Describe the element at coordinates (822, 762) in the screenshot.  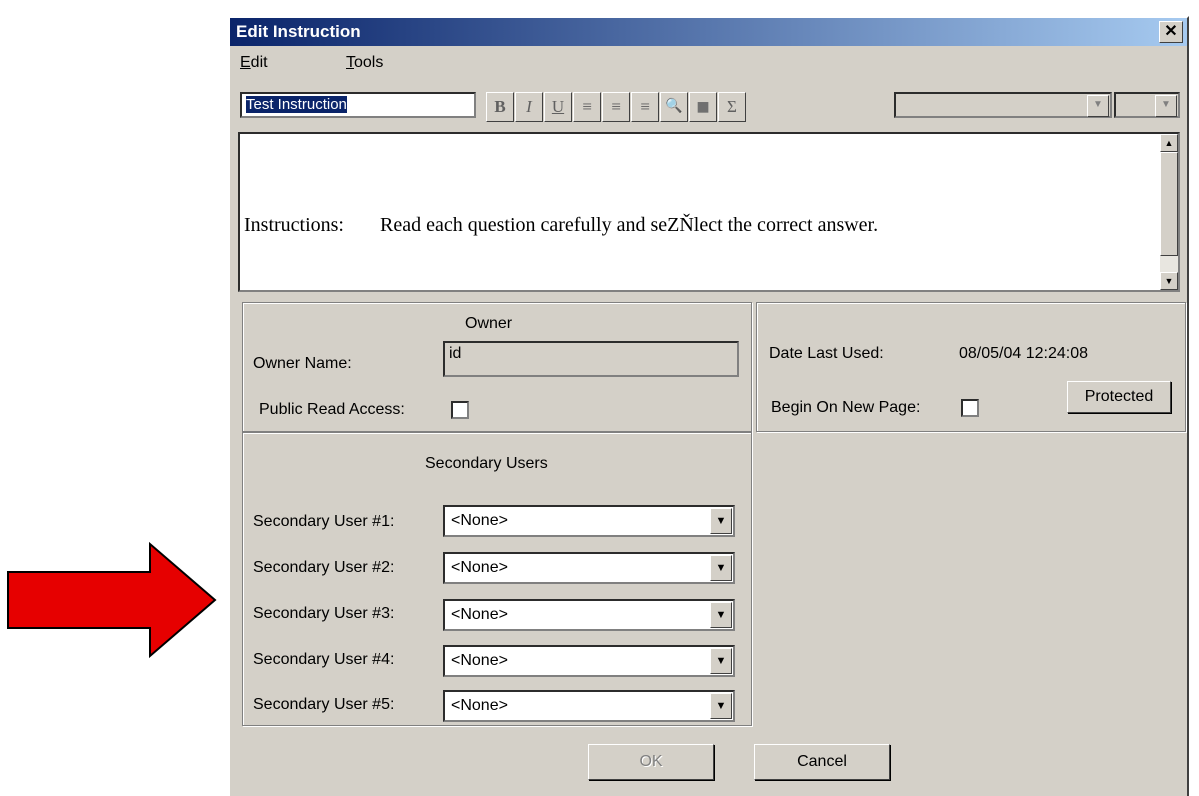
I see `cancel-button: Cancel` at that location.